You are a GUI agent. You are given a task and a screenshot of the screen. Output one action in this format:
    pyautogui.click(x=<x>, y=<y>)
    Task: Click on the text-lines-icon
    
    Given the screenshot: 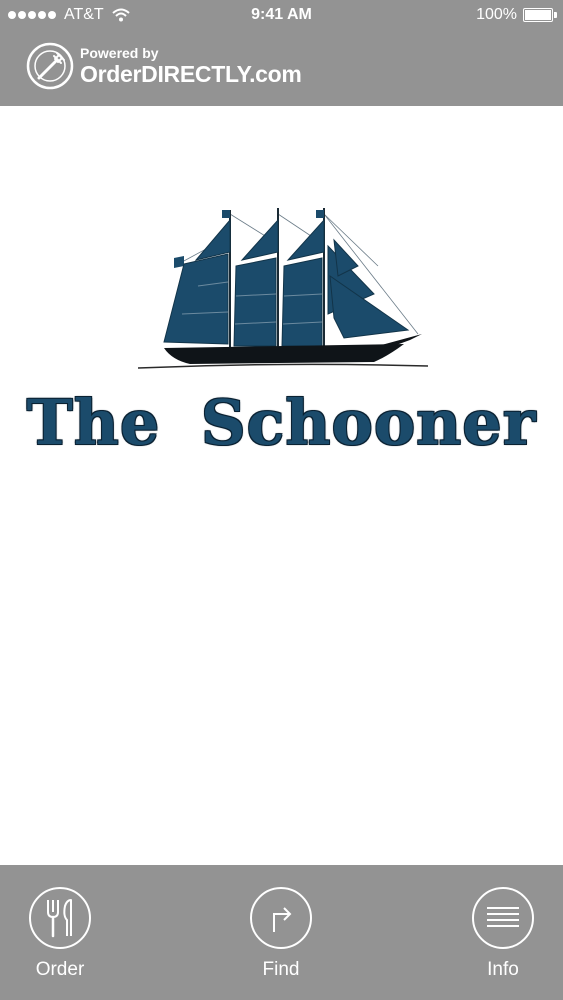 What is the action you would take?
    pyautogui.click(x=503, y=917)
    